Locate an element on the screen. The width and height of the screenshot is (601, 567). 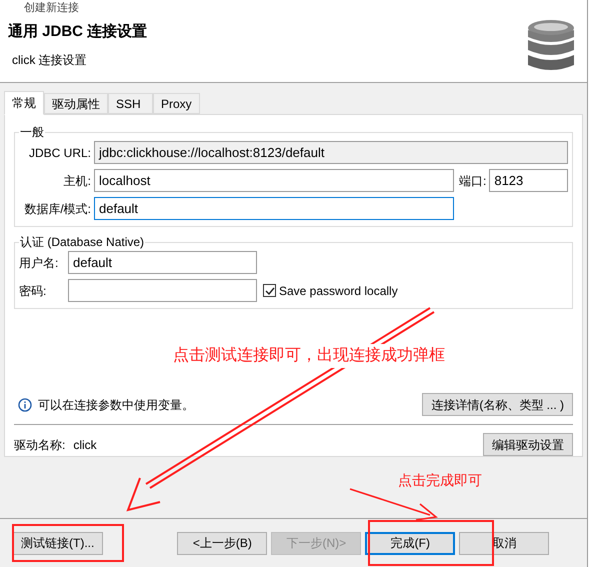
group-label: 认证 (Database Native) is located at coordinates (82, 242).